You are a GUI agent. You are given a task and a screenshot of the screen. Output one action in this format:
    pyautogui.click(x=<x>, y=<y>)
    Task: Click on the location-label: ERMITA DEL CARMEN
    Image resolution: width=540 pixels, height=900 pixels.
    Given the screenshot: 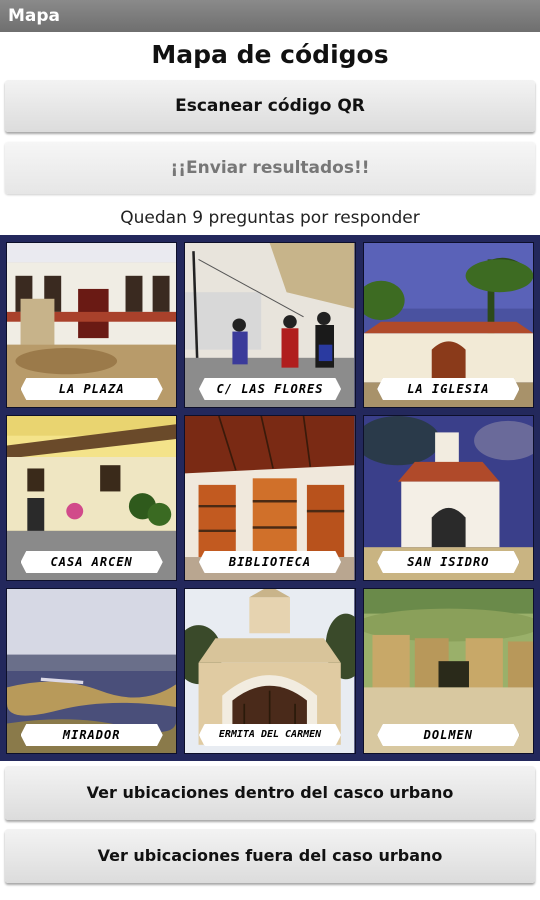 What is the action you would take?
    pyautogui.click(x=270, y=735)
    